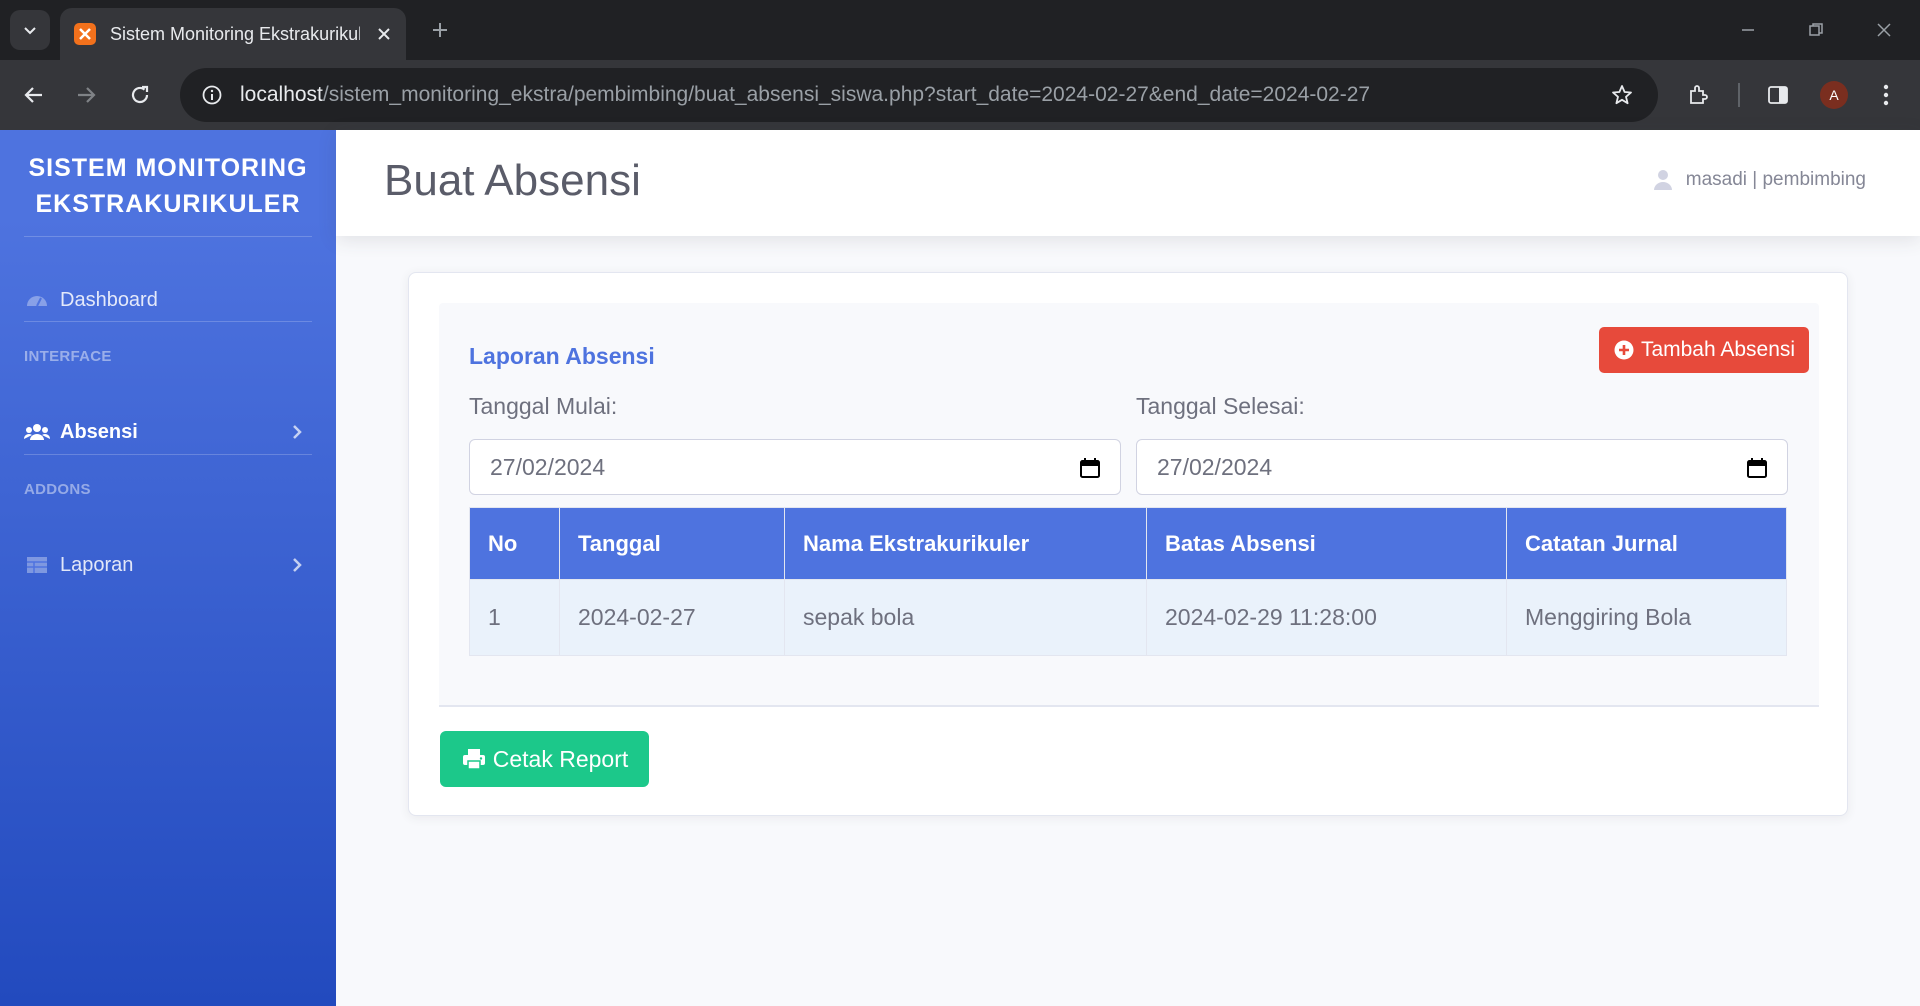 The image size is (1920, 1006). I want to click on minimize-icon, so click(1748, 30).